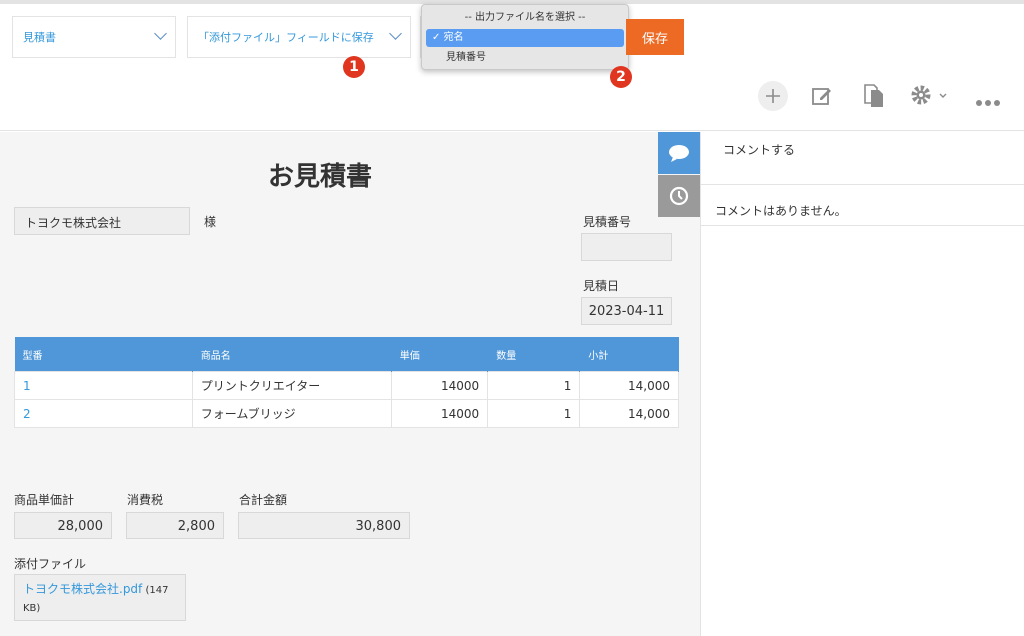 This screenshot has width=1024, height=636. Describe the element at coordinates (94, 37) in the screenshot. I see `template-select: 見積書` at that location.